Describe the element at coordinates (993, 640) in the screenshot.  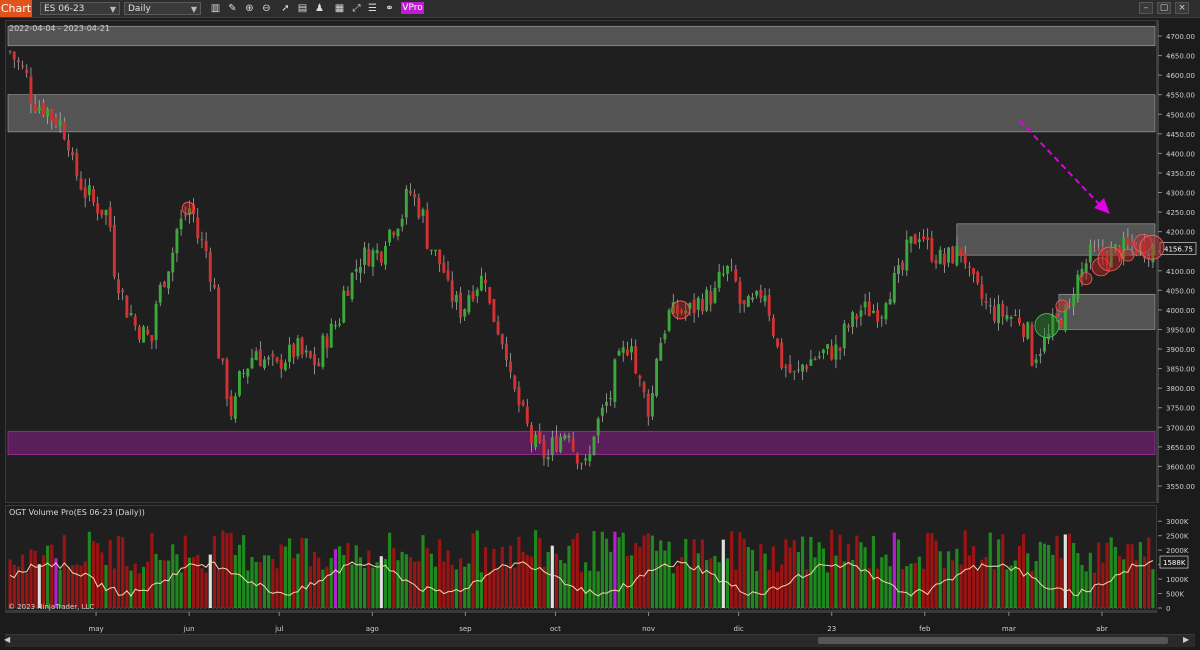
I see `scrollbar-thumb` at that location.